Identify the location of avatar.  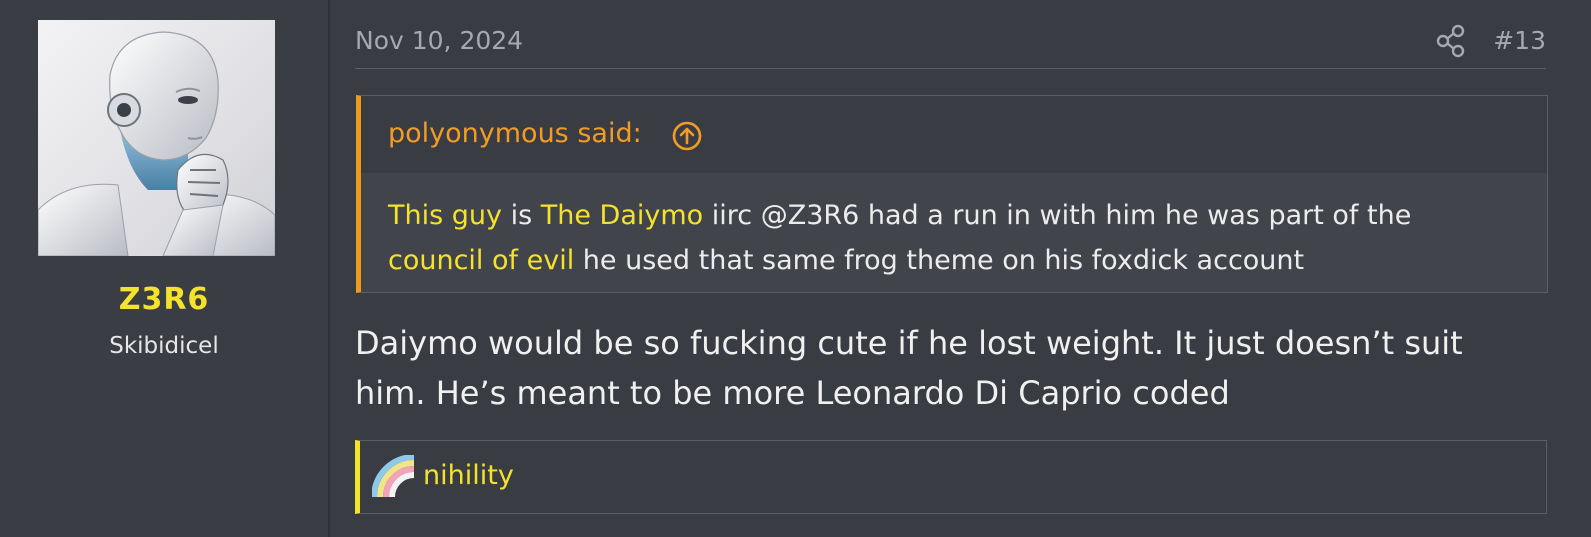
(156, 138).